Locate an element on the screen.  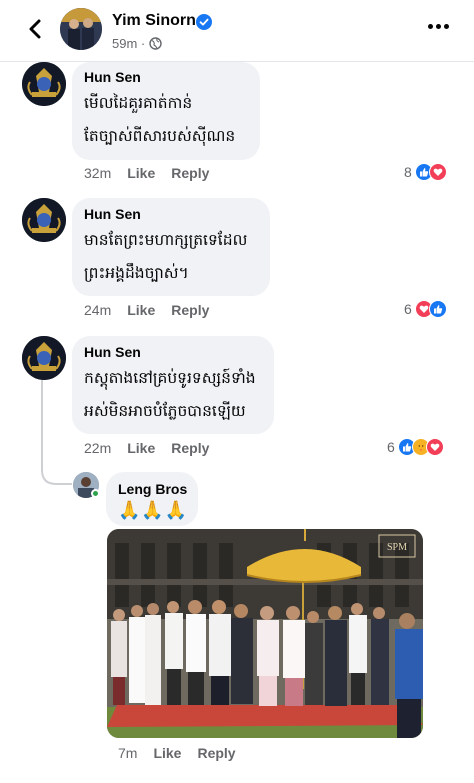
author-avatar is located at coordinates (81, 29).